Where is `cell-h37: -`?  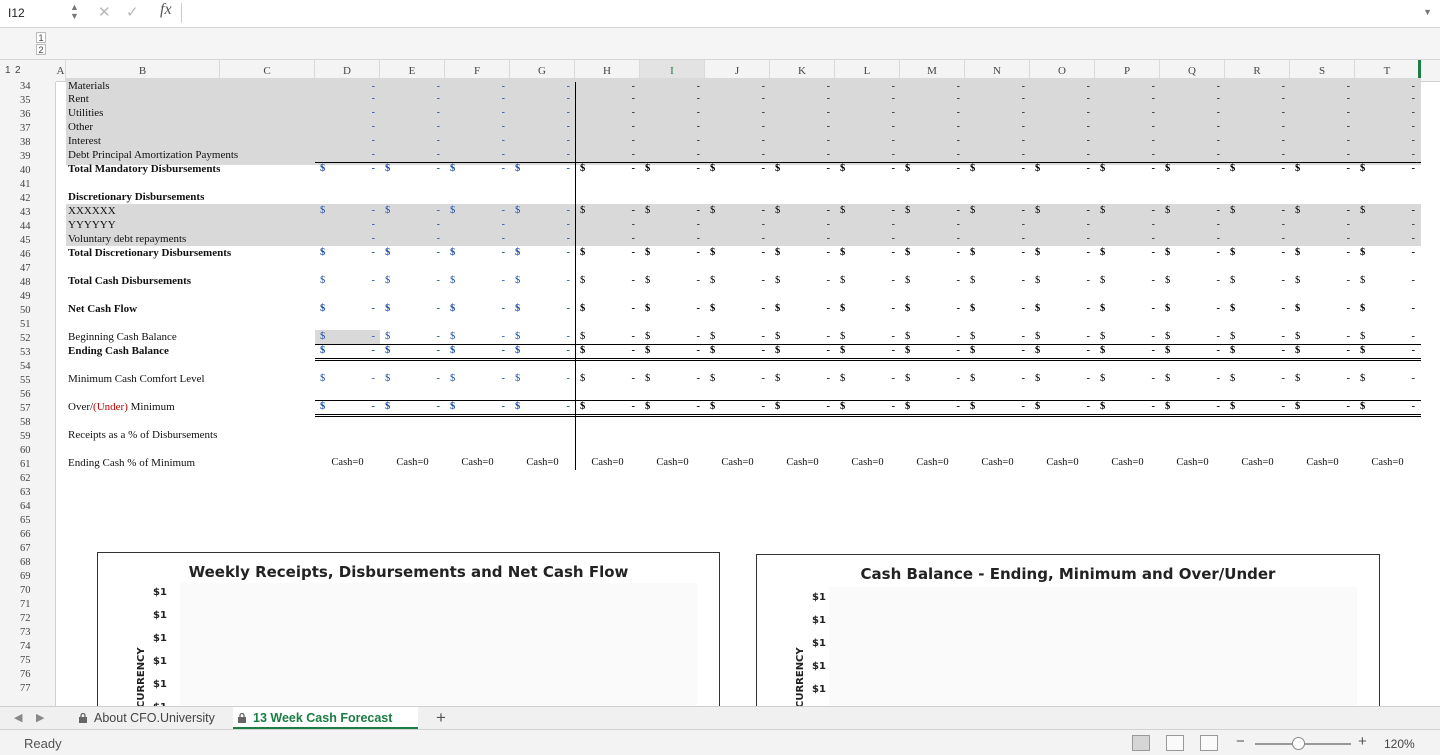 cell-h37: - is located at coordinates (607, 127).